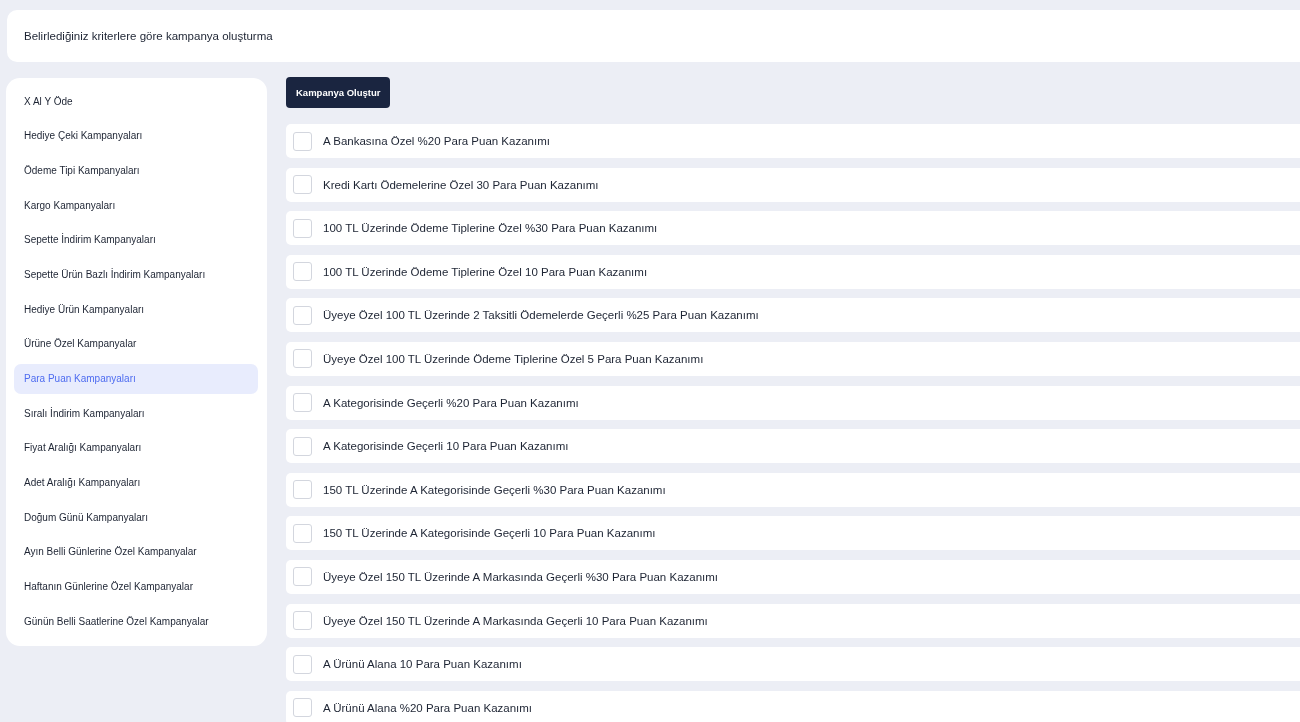 This screenshot has height=722, width=1300. I want to click on sidebar-item: Haftanın Günlerine Özel Kampanyalar, so click(136, 586).